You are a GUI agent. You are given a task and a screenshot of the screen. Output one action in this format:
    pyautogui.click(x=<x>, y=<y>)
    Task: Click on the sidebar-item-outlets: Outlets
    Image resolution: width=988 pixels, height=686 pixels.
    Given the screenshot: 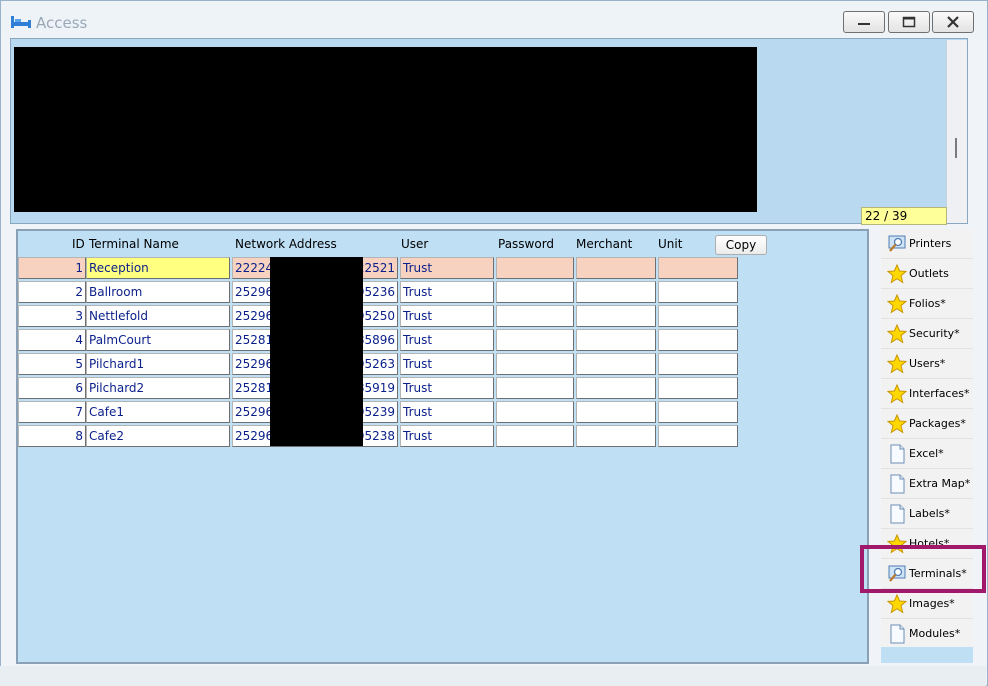 What is the action you would take?
    pyautogui.click(x=927, y=274)
    